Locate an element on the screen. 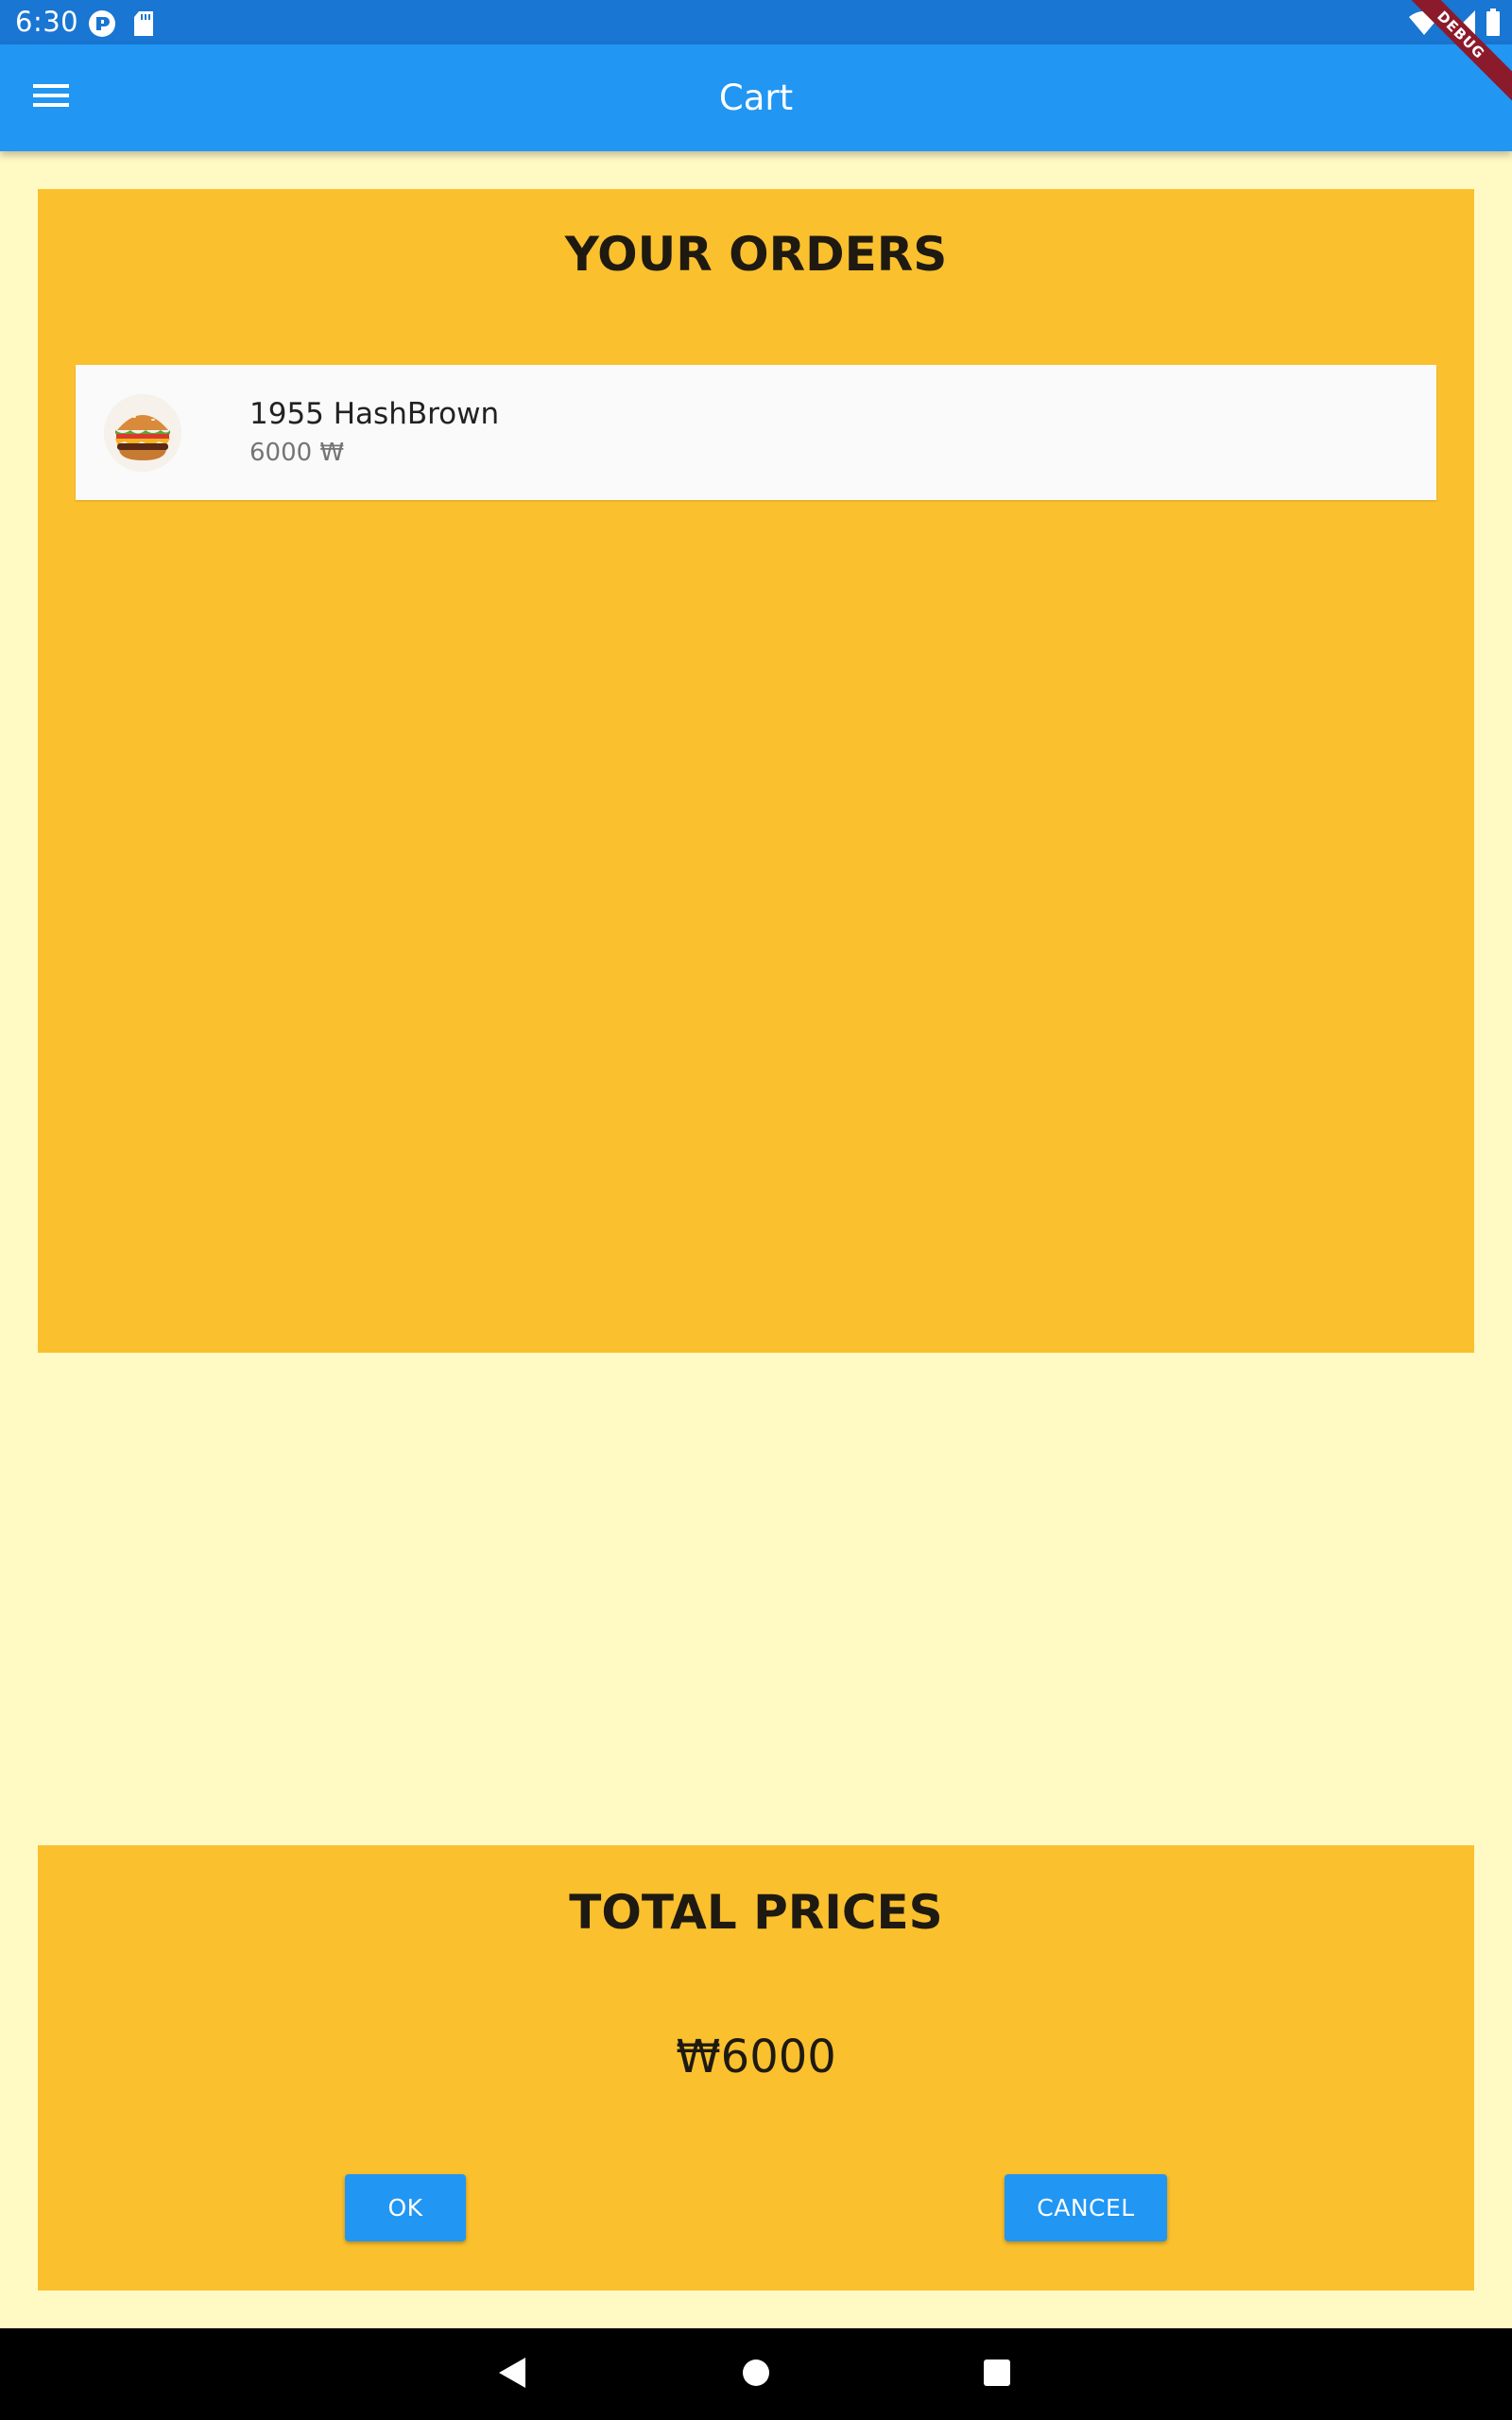 Image resolution: width=1512 pixels, height=2420 pixels. total-heading: TOTAL PRICES is located at coordinates (756, 1912).